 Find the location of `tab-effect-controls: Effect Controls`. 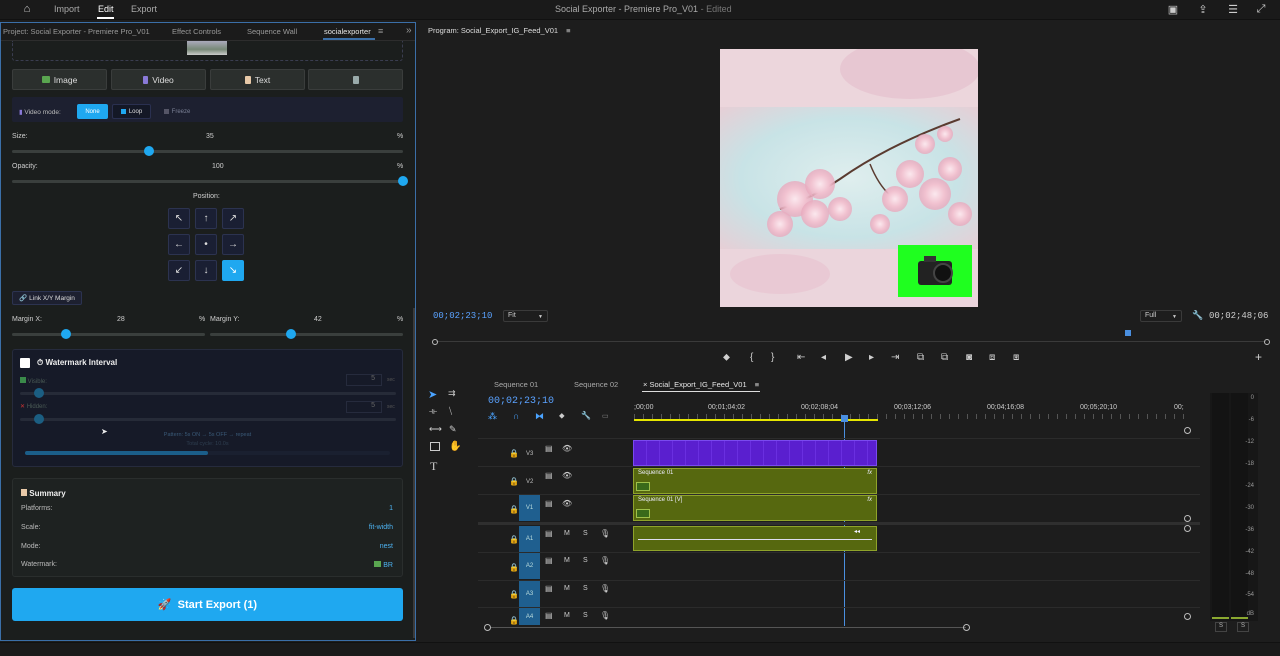

tab-effect-controls: Effect Controls is located at coordinates (196, 31).